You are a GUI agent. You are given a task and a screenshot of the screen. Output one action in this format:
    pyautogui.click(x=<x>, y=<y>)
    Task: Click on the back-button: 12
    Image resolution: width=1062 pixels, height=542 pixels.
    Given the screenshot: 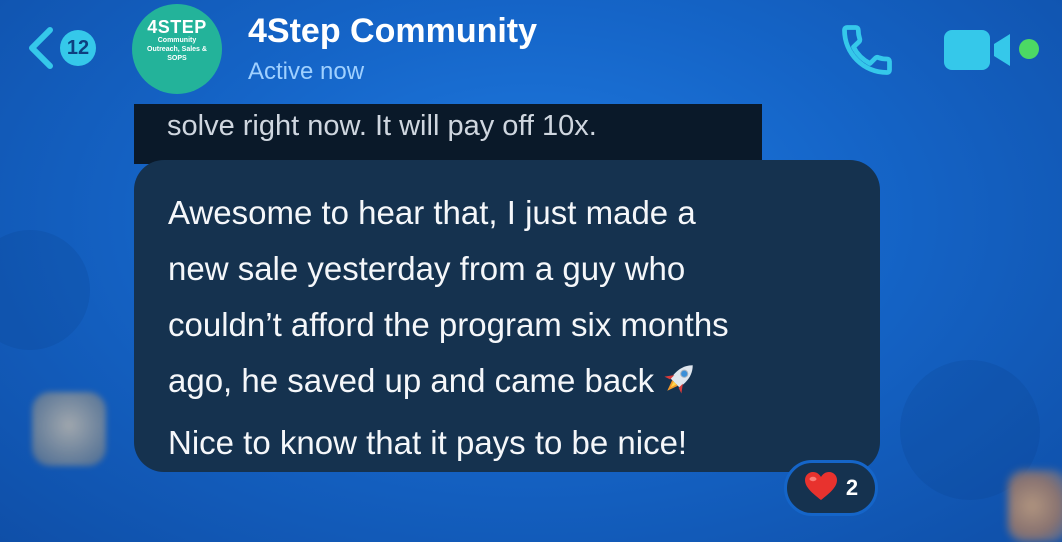 What is the action you would take?
    pyautogui.click(x=61, y=48)
    